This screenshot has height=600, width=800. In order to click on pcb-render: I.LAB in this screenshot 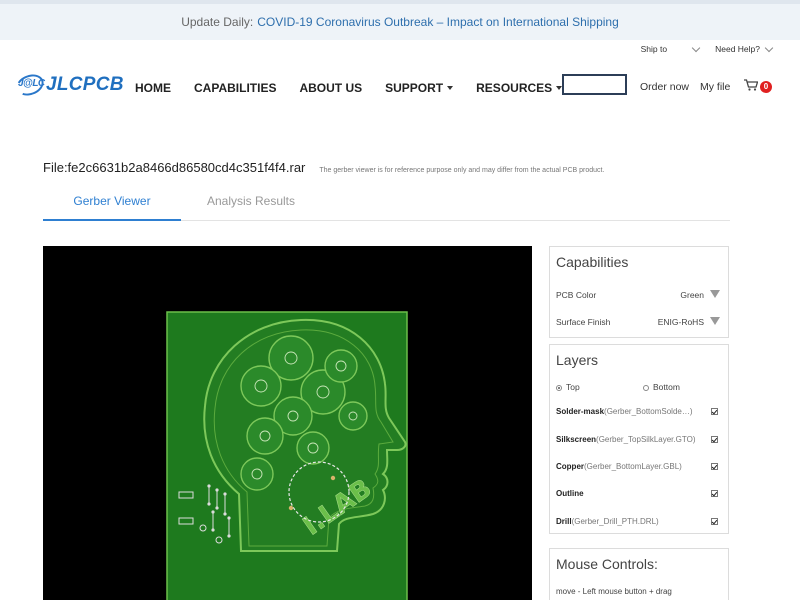, I will do `click(287, 455)`.